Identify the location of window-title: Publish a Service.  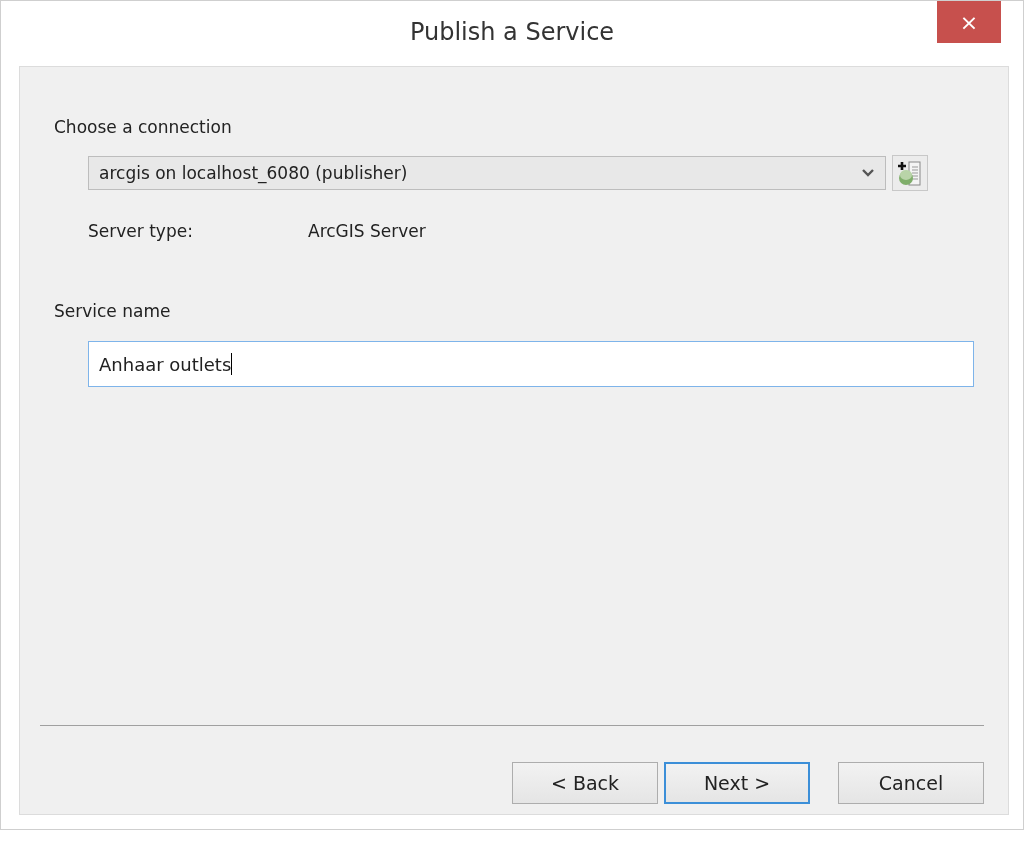
(512, 32).